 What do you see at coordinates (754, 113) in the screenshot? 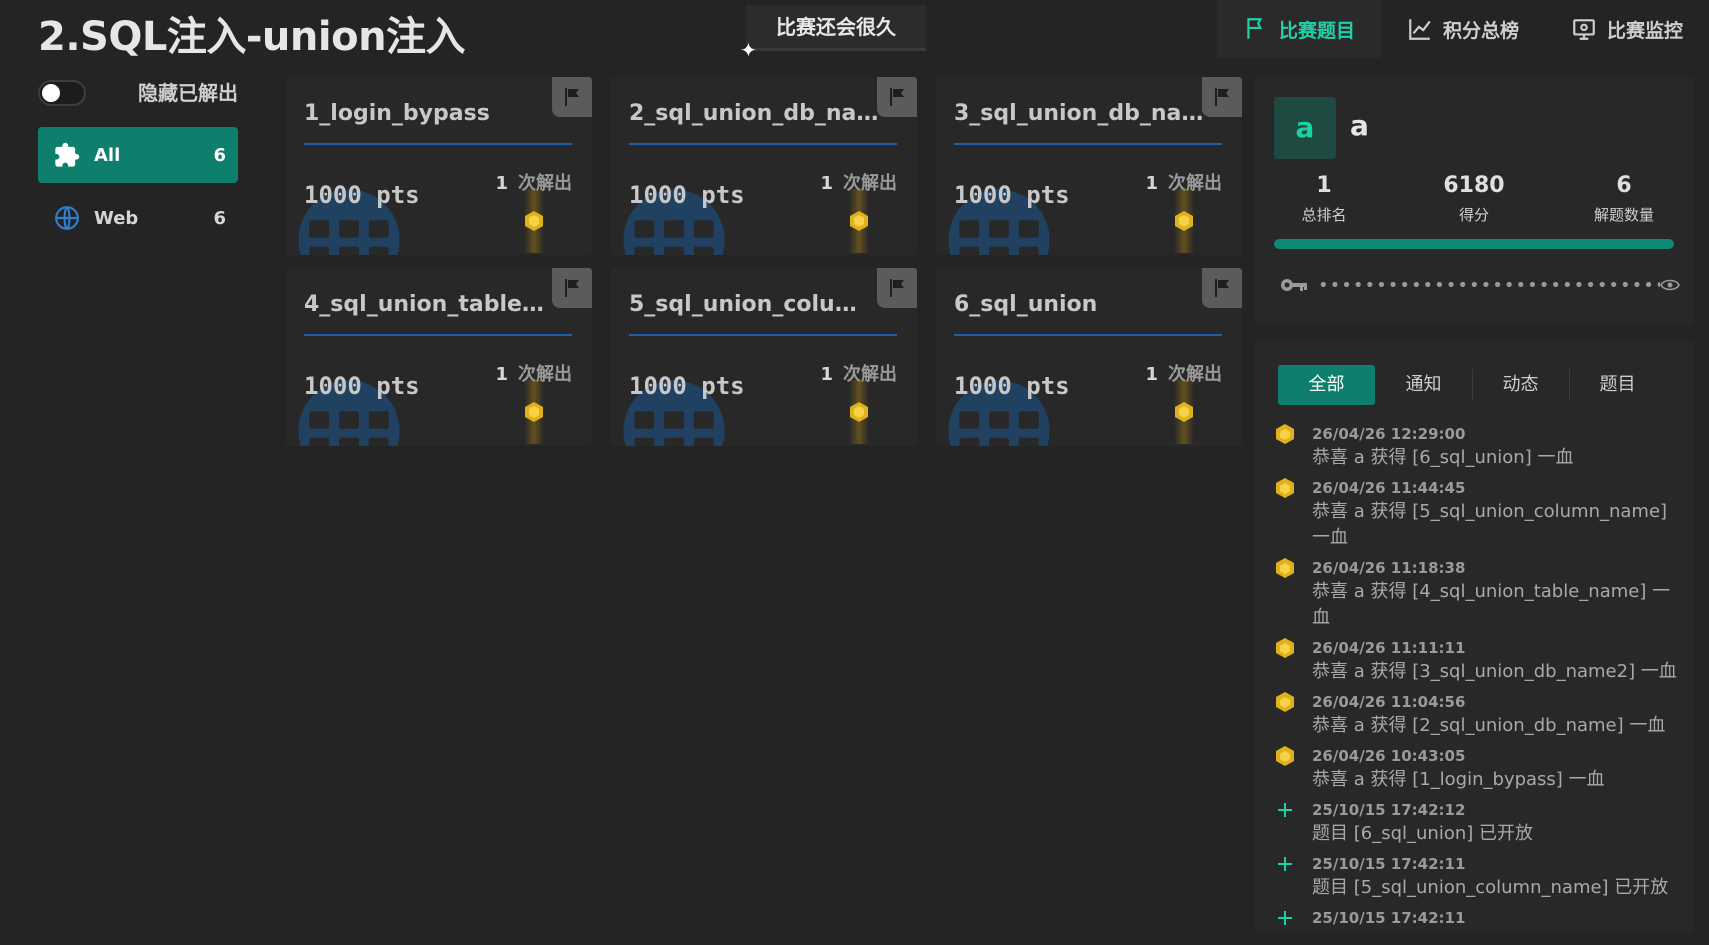
I see `challenge-name: 2_sql_union_db_name` at bounding box center [754, 113].